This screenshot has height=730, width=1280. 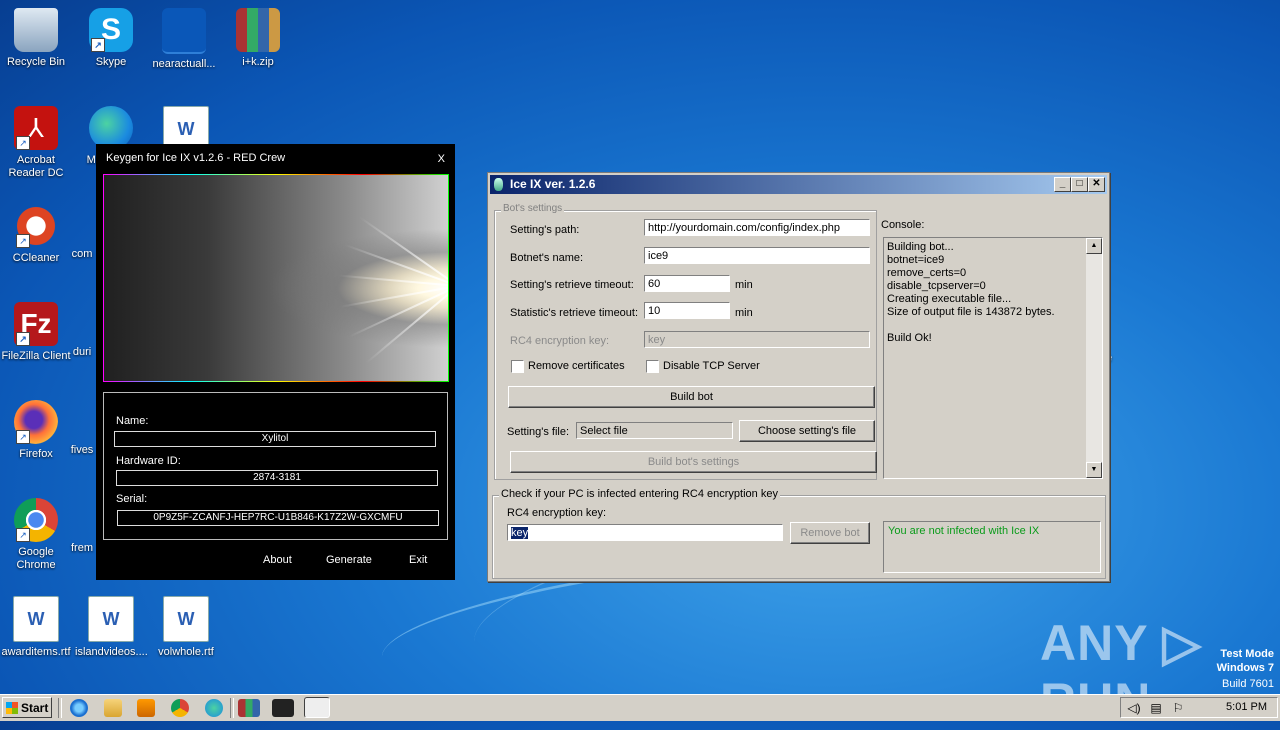 I want to click on settings-timeout-input: 60, so click(x=687, y=283).